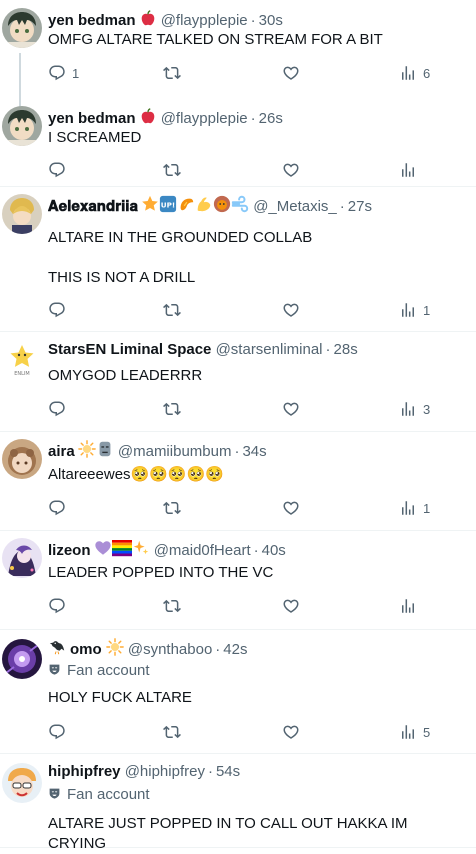 This screenshot has width=476, height=854. Describe the element at coordinates (235, 649) in the screenshot. I see `timestamp: 42s` at that location.